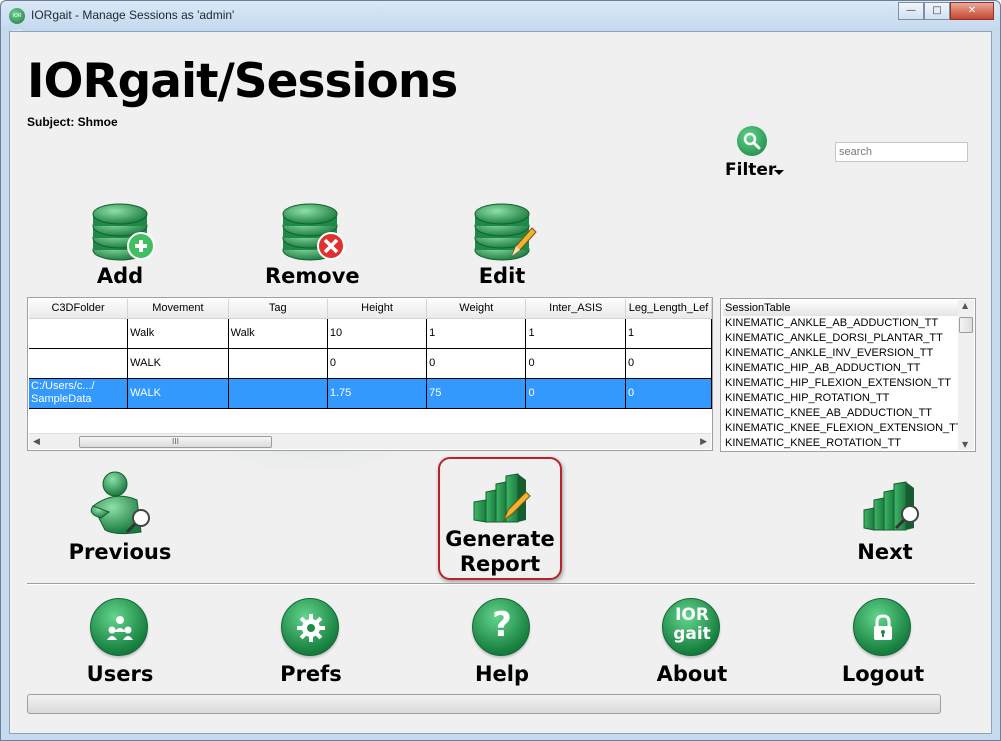 This screenshot has height=741, width=1001. What do you see at coordinates (242, 81) in the screenshot?
I see `page-title: IORgait/Sessions` at bounding box center [242, 81].